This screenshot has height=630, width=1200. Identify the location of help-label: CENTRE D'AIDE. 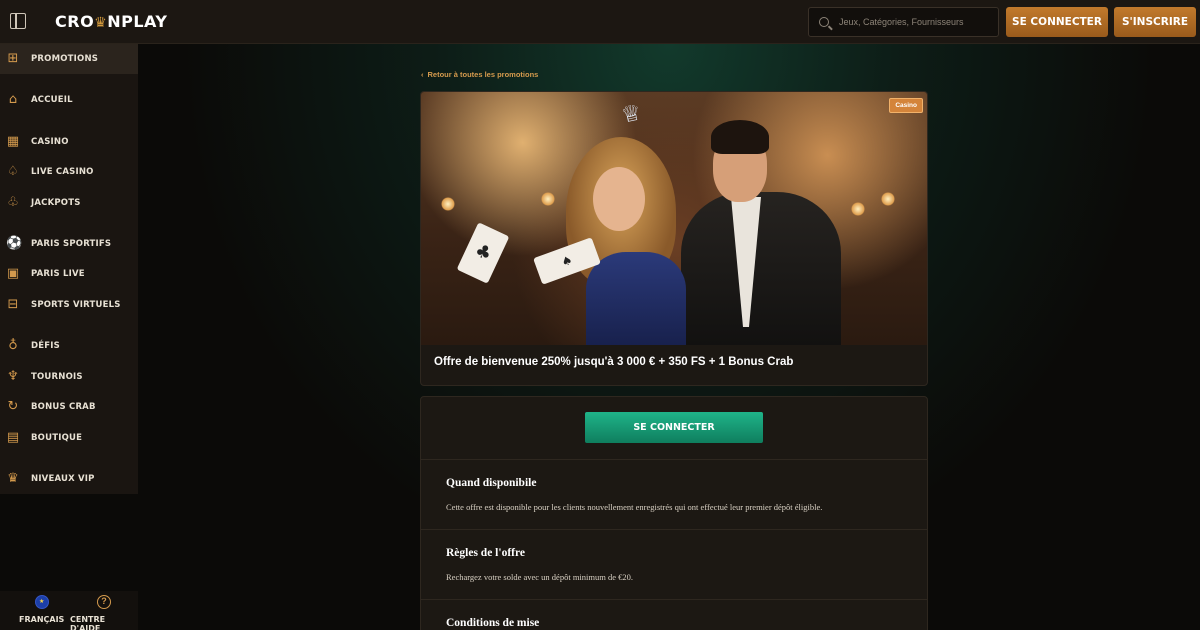
(88, 622).